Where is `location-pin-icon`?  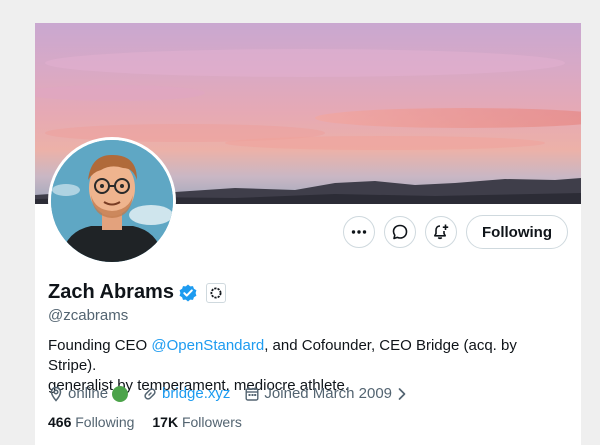
location-pin-icon is located at coordinates (56, 394).